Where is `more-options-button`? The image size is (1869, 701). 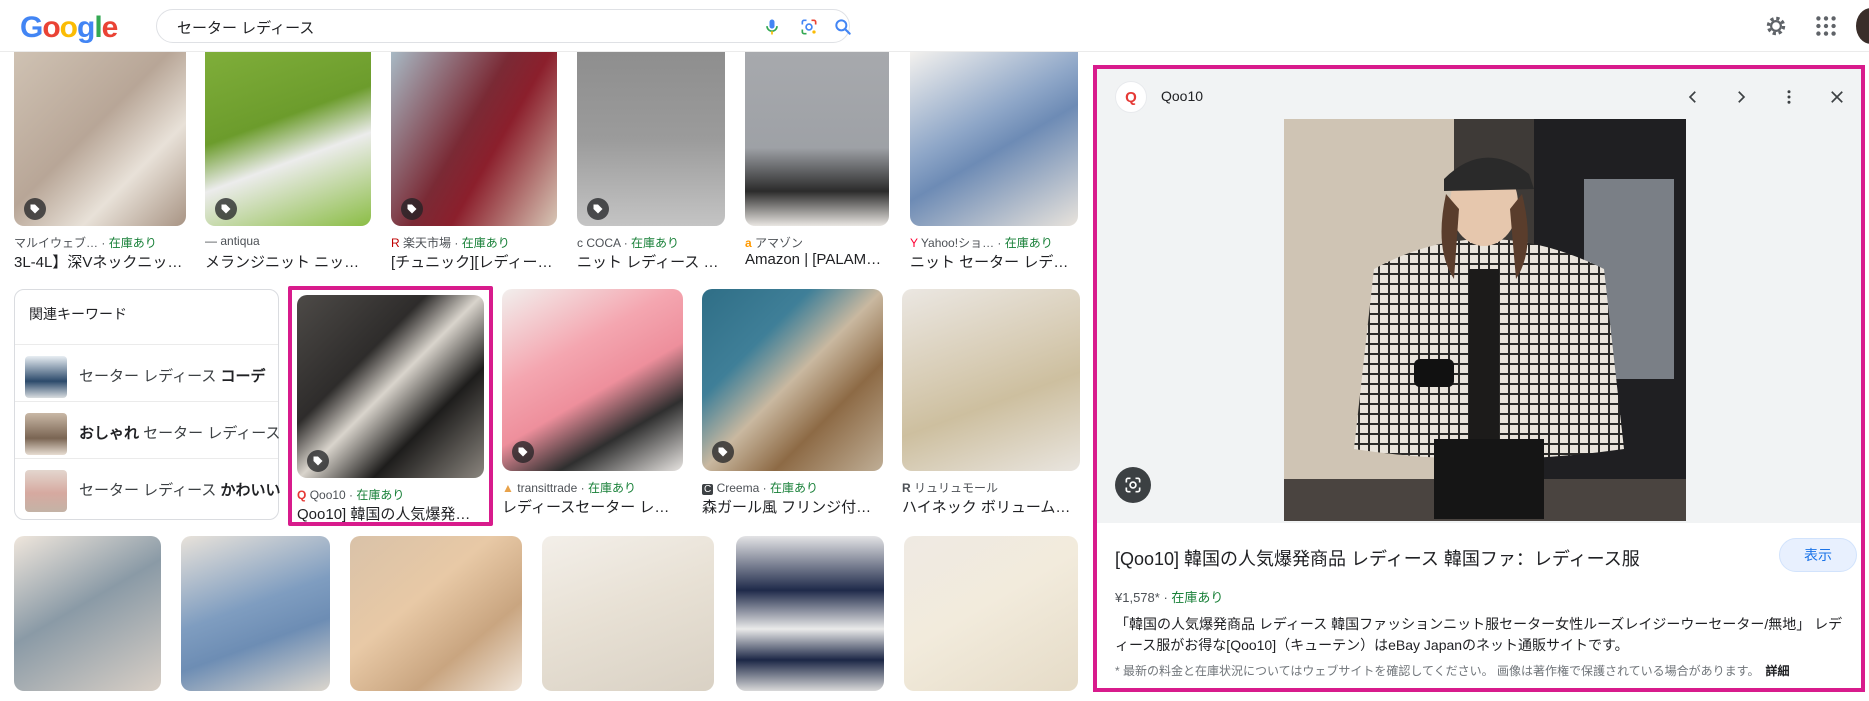 more-options-button is located at coordinates (1789, 97).